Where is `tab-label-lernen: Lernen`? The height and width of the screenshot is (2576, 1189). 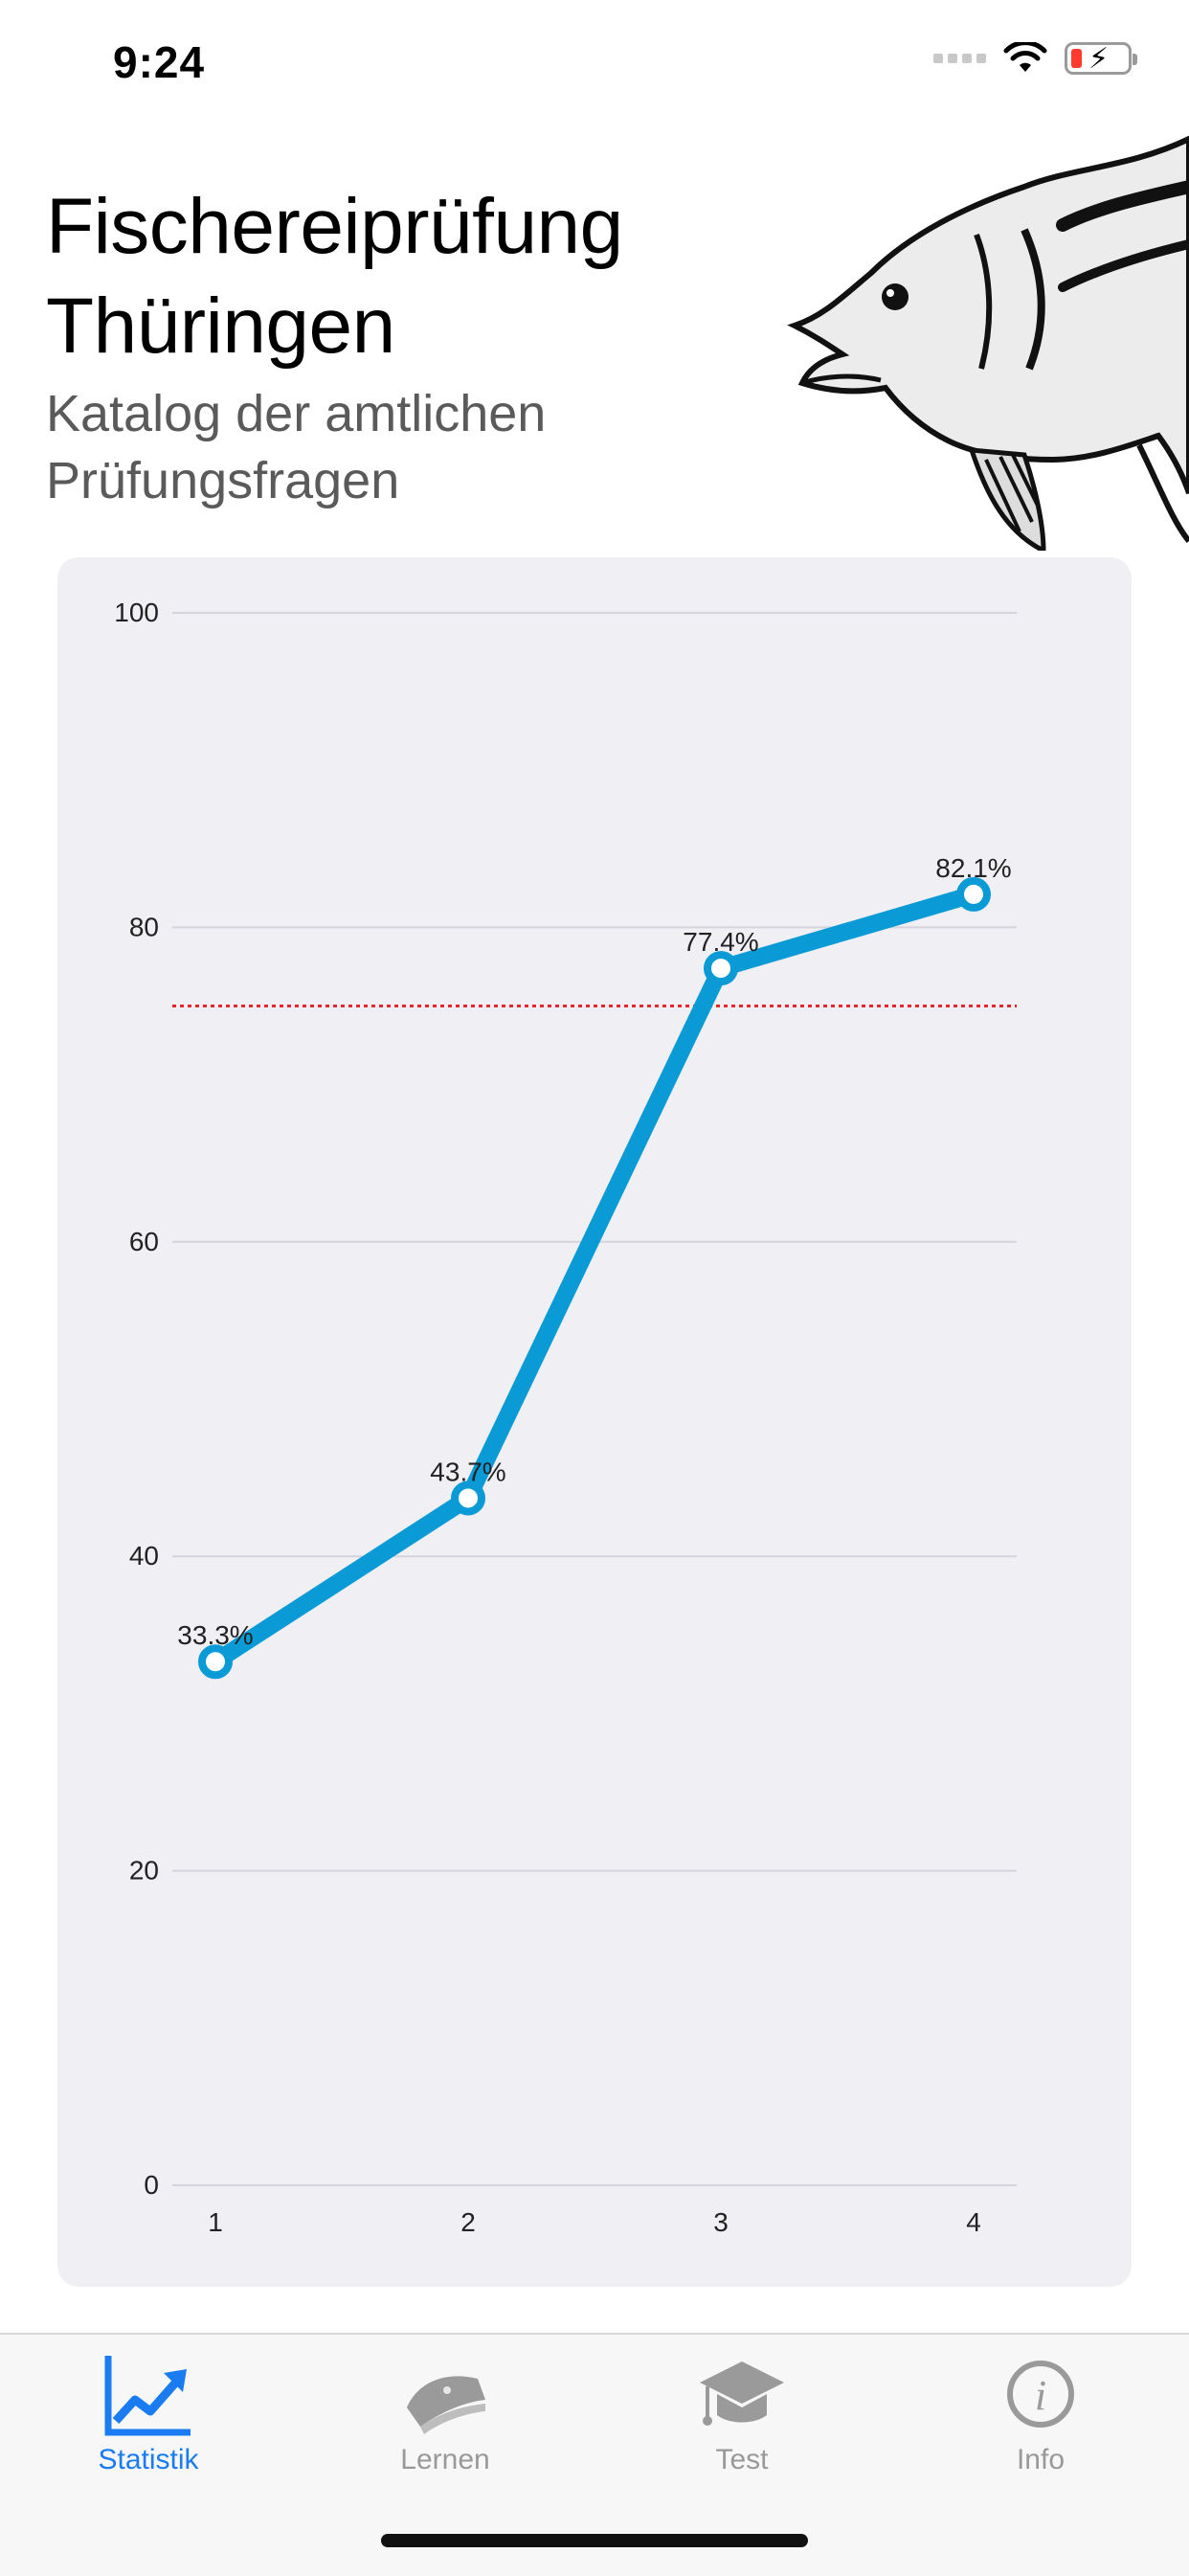 tab-label-lernen: Lernen is located at coordinates (445, 2459).